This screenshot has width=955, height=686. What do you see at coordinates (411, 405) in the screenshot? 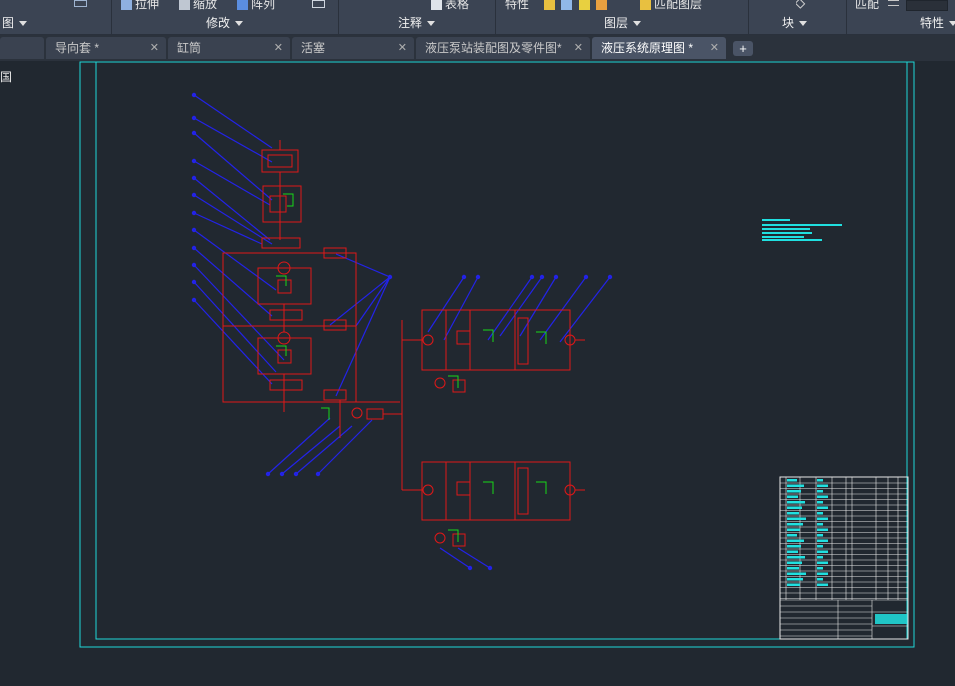
I see `main-bus` at bounding box center [411, 405].